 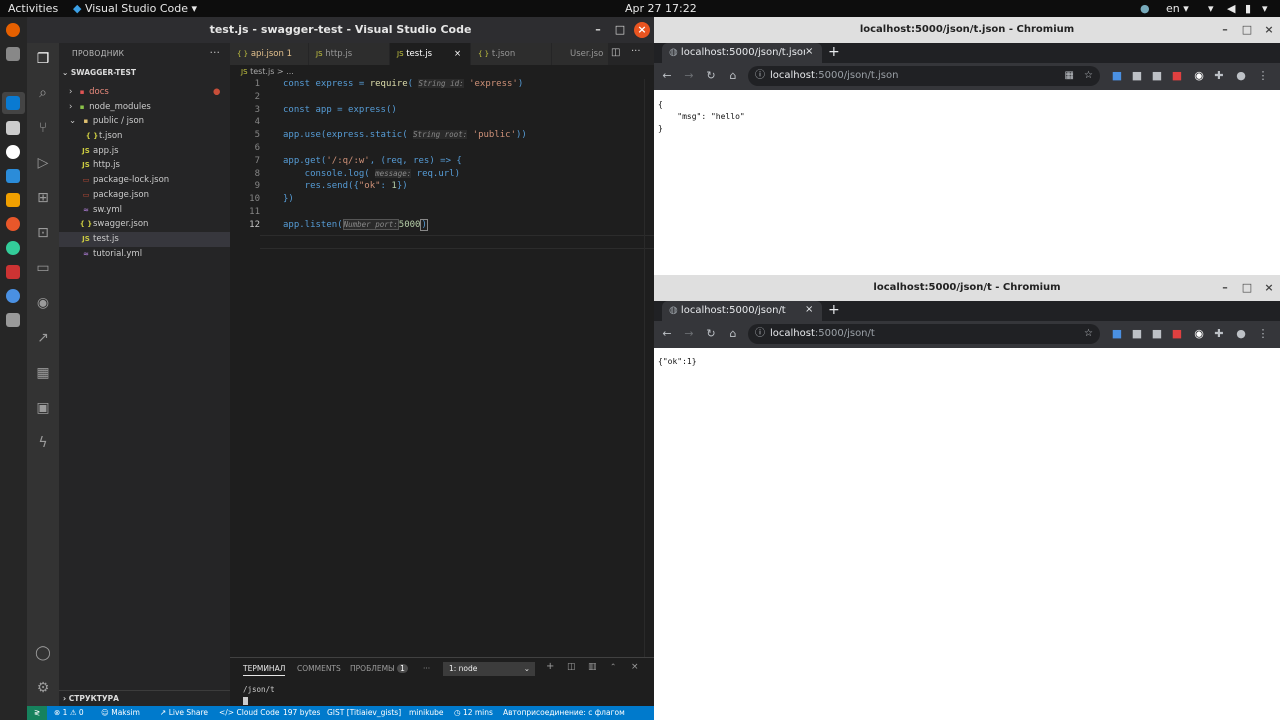 What do you see at coordinates (144, 92) in the screenshot?
I see `tree-item-docs: › ▪ docs ●` at bounding box center [144, 92].